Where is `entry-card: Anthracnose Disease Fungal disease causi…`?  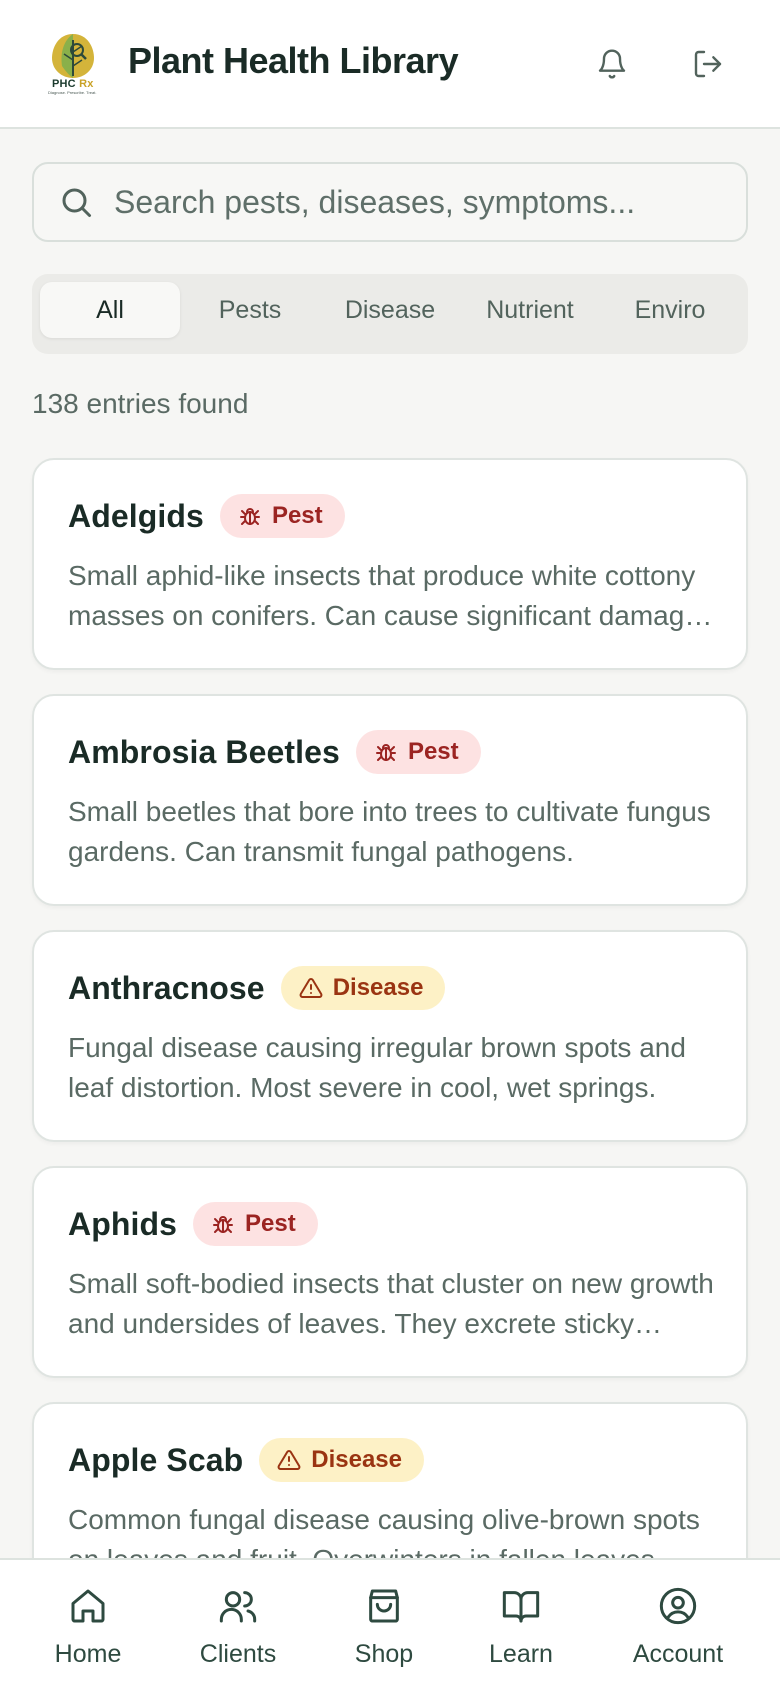 entry-card: Anthracnose Disease Fungal disease causi… is located at coordinates (390, 1036).